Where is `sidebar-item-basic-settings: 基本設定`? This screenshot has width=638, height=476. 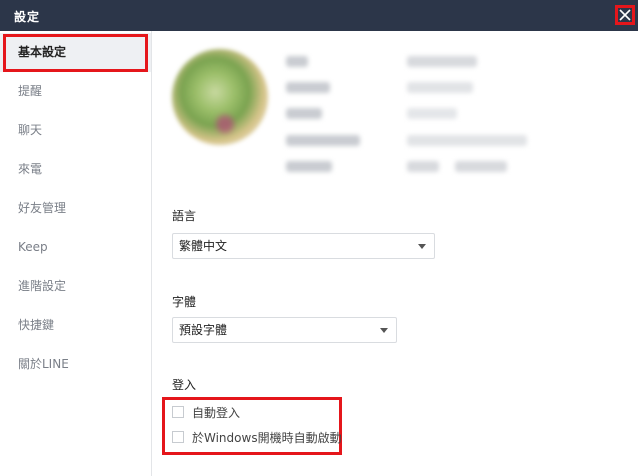
sidebar-item-basic-settings: 基本設定 is located at coordinates (75, 52).